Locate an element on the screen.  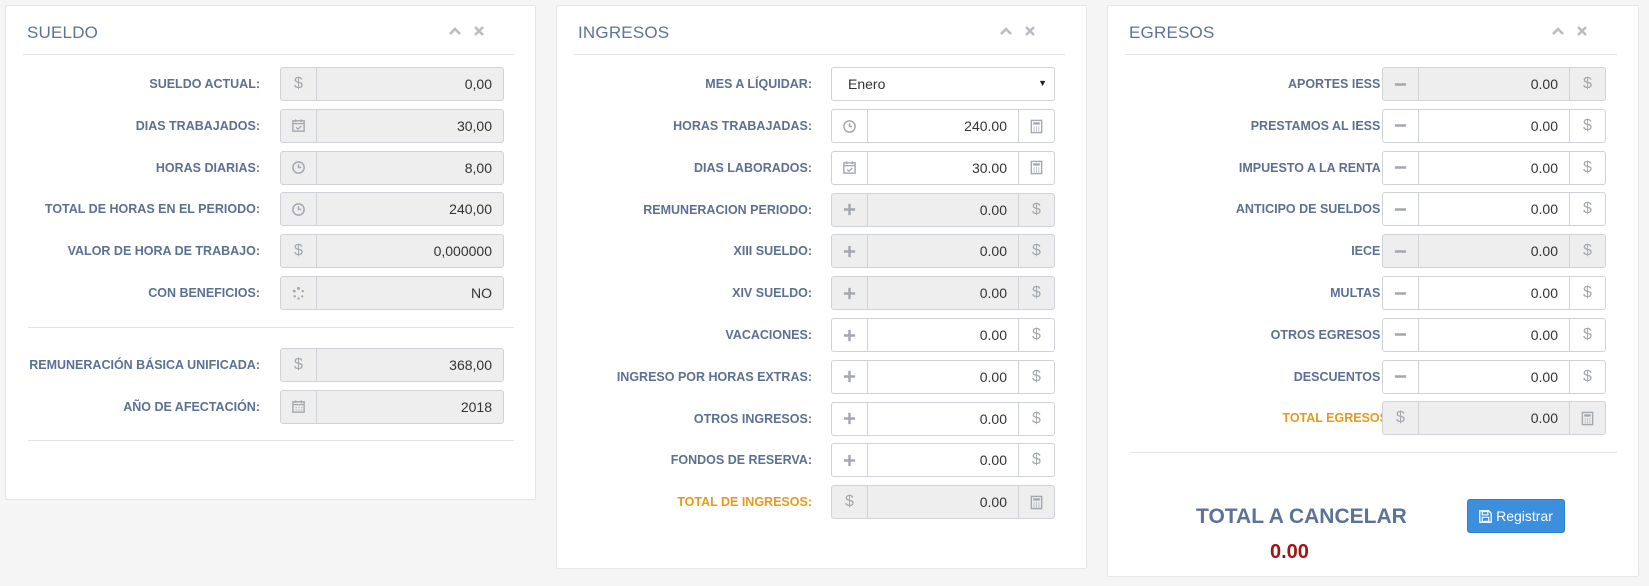
xiii-sueldo-field: 0.00 $ is located at coordinates (943, 251).